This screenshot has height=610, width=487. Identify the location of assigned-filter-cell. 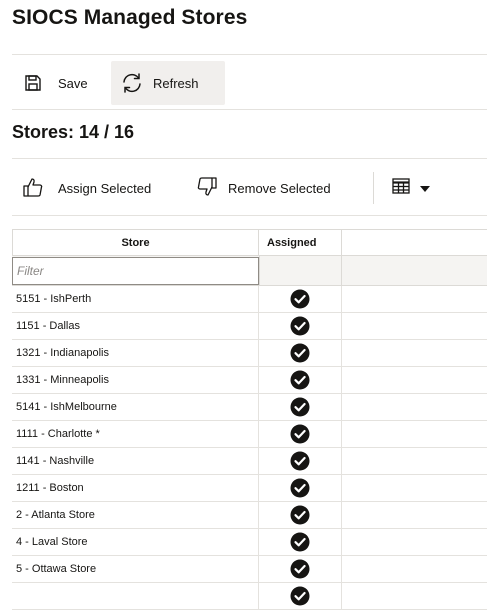
(300, 270).